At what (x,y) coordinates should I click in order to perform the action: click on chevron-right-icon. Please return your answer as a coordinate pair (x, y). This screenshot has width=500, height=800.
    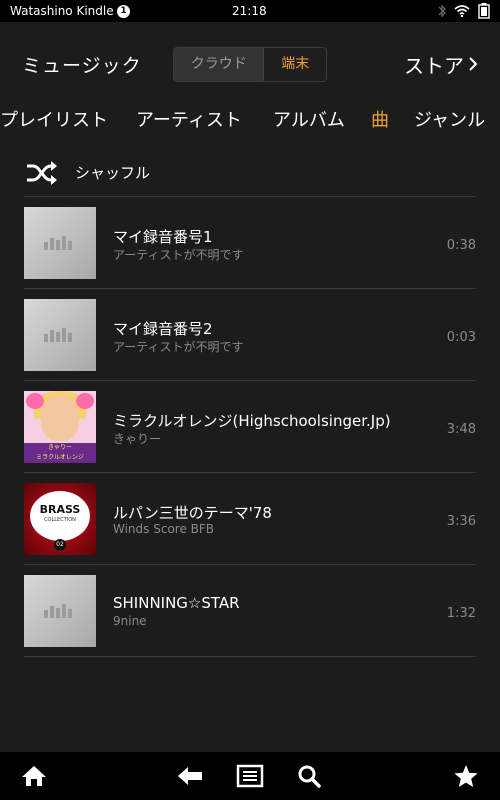
    Looking at the image, I should click on (473, 65).